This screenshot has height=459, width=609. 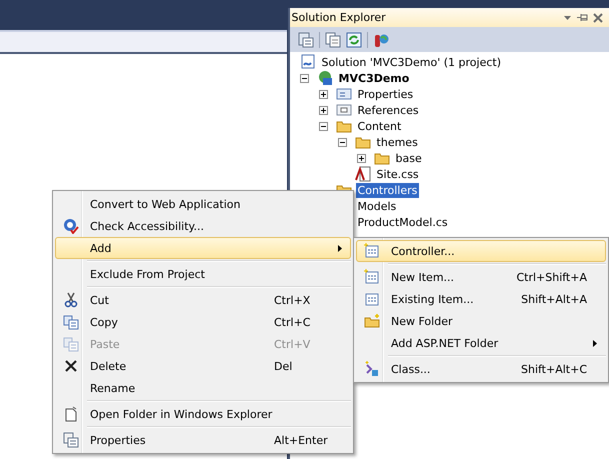 I want to click on tree-item: References, so click(x=388, y=110).